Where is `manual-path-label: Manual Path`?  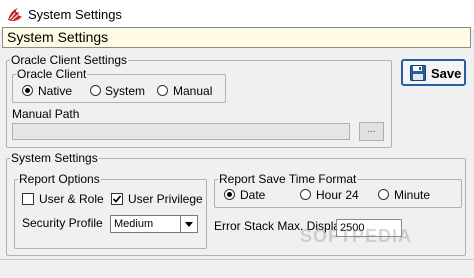
manual-path-label: Manual Path is located at coordinates (46, 114).